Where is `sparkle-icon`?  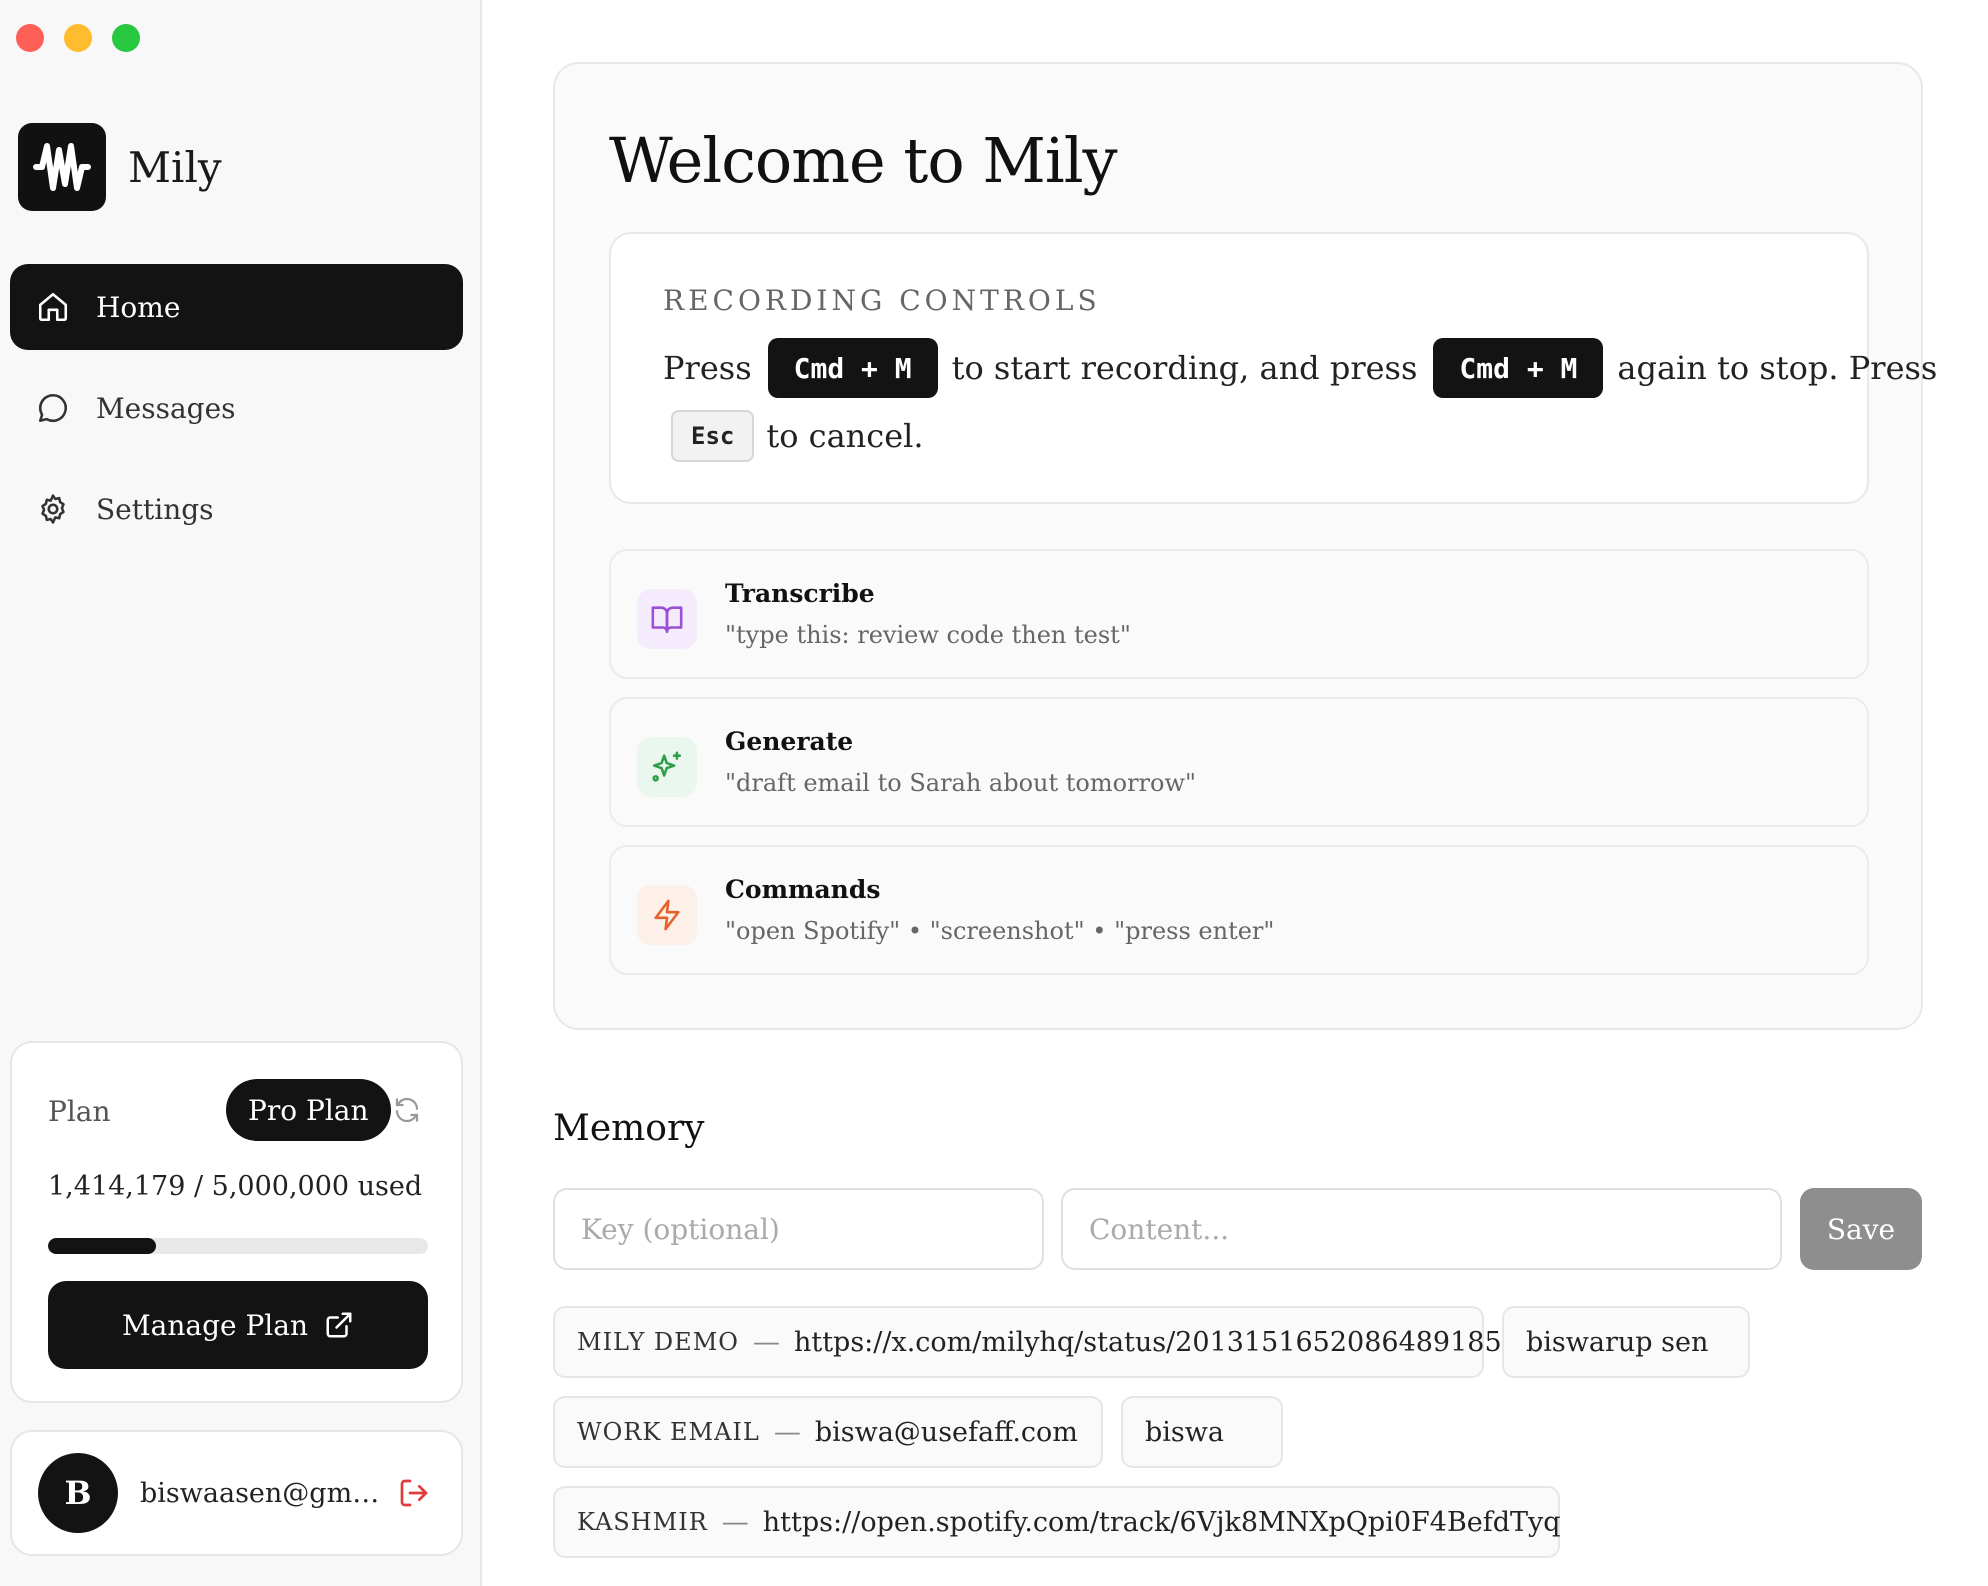
sparkle-icon is located at coordinates (667, 767).